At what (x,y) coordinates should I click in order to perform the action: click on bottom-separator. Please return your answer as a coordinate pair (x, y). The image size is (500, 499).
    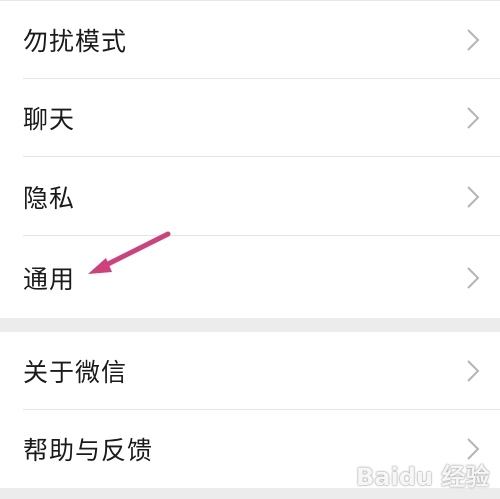
    Looking at the image, I should click on (250, 493).